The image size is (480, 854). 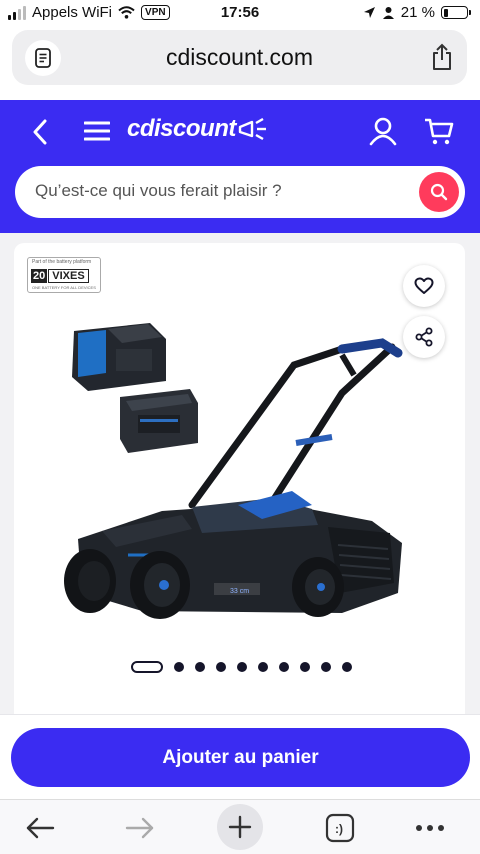 What do you see at coordinates (239, 591) in the screenshot?
I see `deck-label: 33 cm` at bounding box center [239, 591].